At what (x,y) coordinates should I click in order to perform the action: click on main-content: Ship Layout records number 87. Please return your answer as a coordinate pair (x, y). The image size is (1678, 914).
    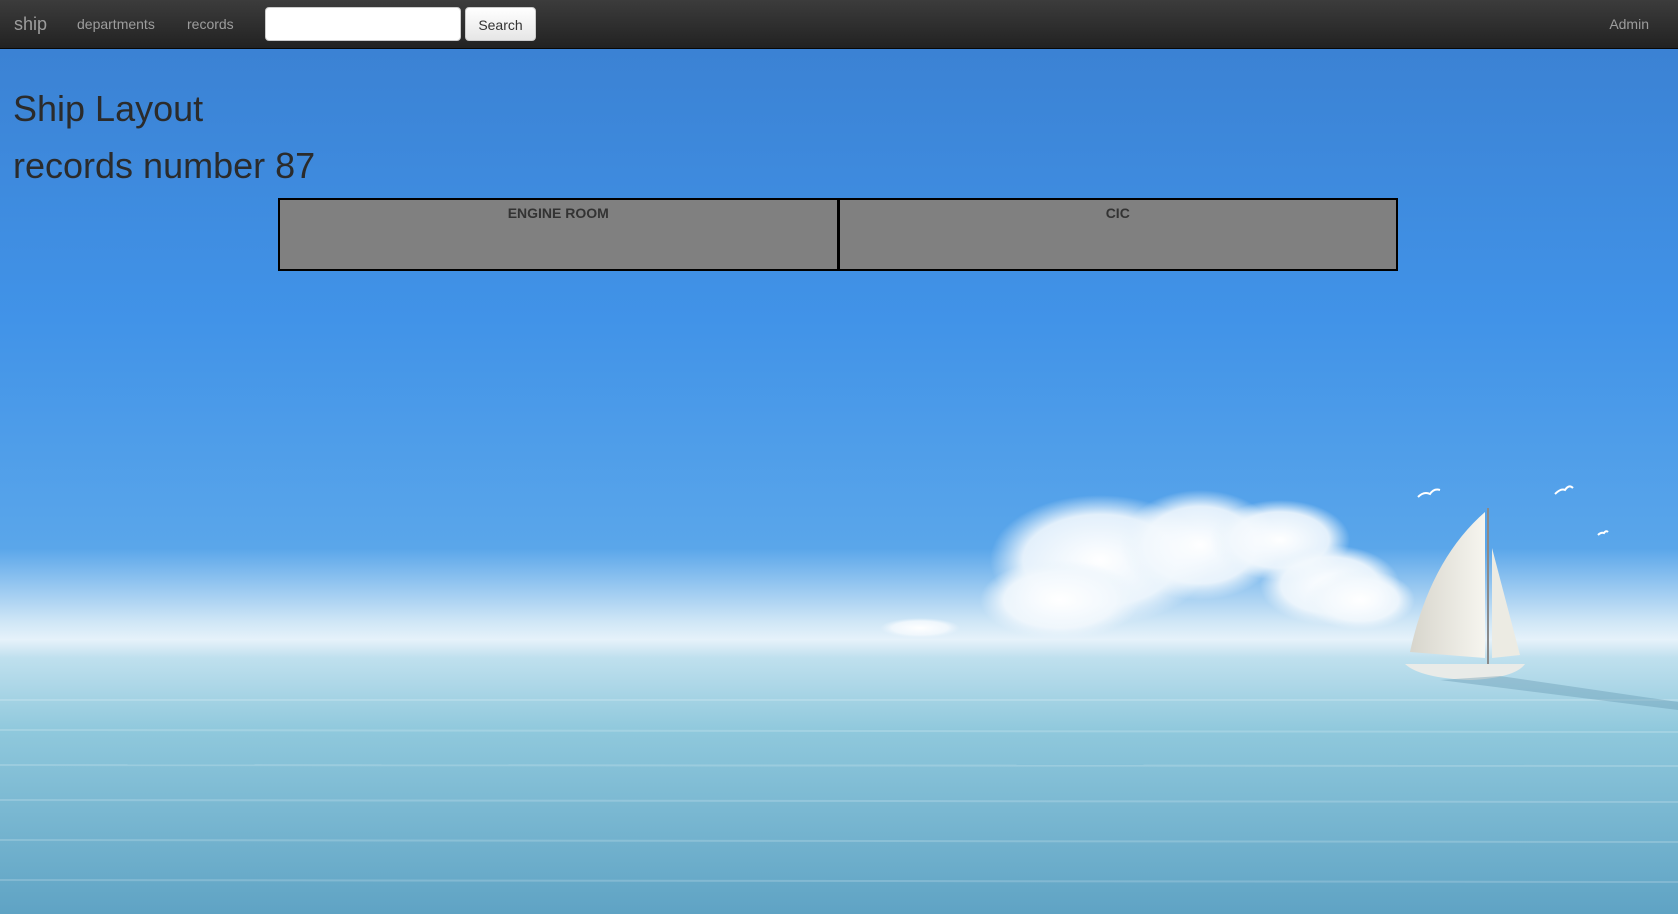
    Looking at the image, I should click on (164, 137).